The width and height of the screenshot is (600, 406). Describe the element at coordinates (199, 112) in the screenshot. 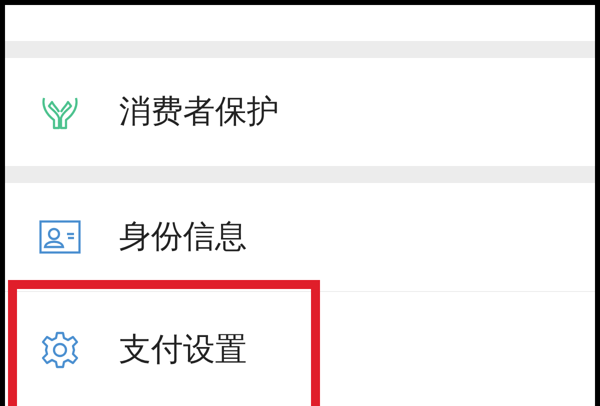

I see `menu-item-label: 消费者保护` at that location.